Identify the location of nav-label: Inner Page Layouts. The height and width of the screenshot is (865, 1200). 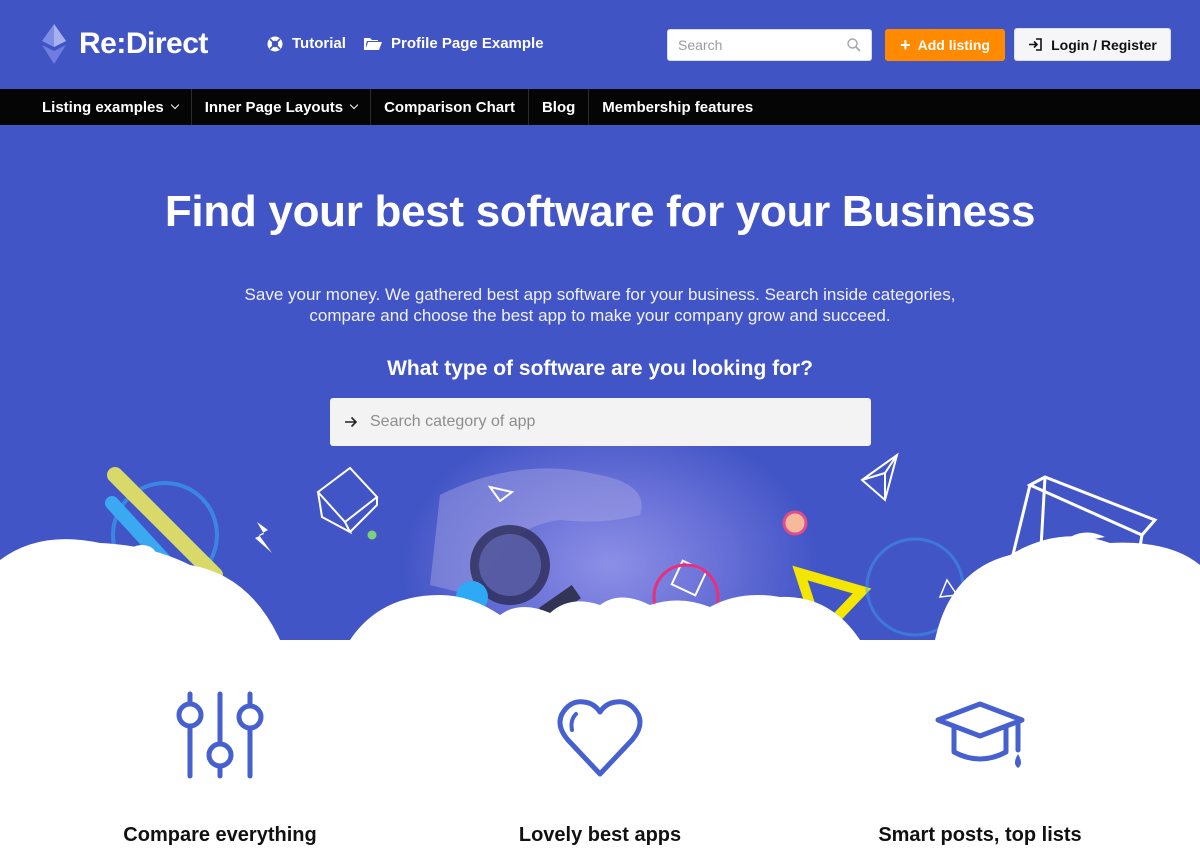
(274, 107).